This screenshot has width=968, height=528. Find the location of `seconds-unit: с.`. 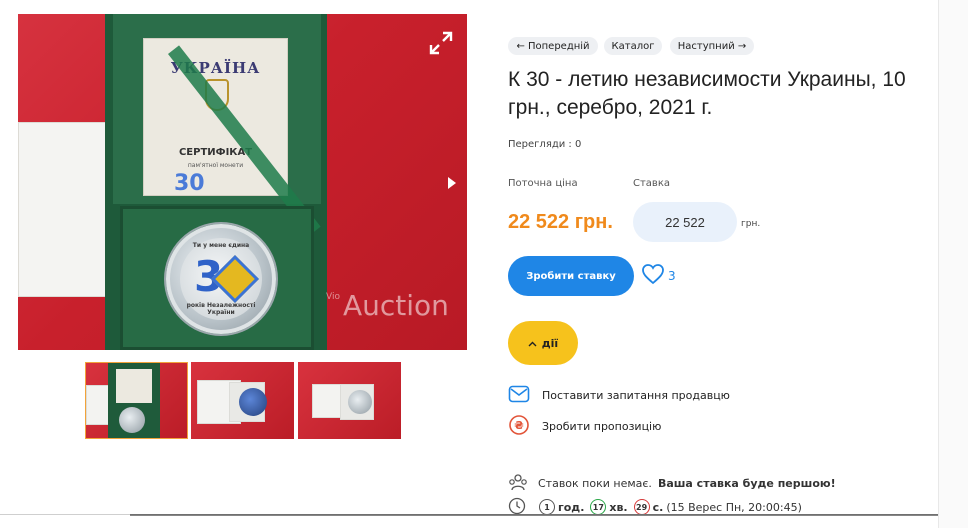

seconds-unit: с. is located at coordinates (658, 507).